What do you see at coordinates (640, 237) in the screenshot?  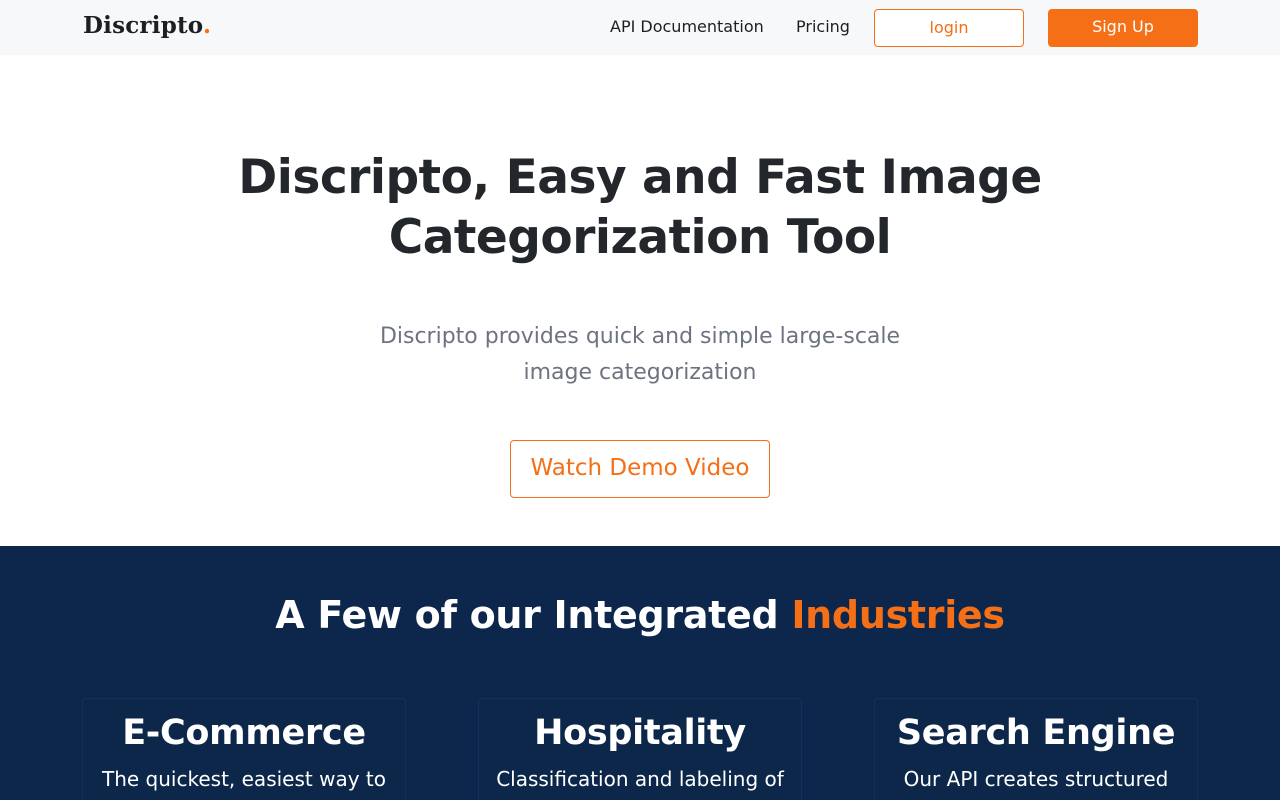 I see `hero-title-line-2: Categorization Tool` at bounding box center [640, 237].